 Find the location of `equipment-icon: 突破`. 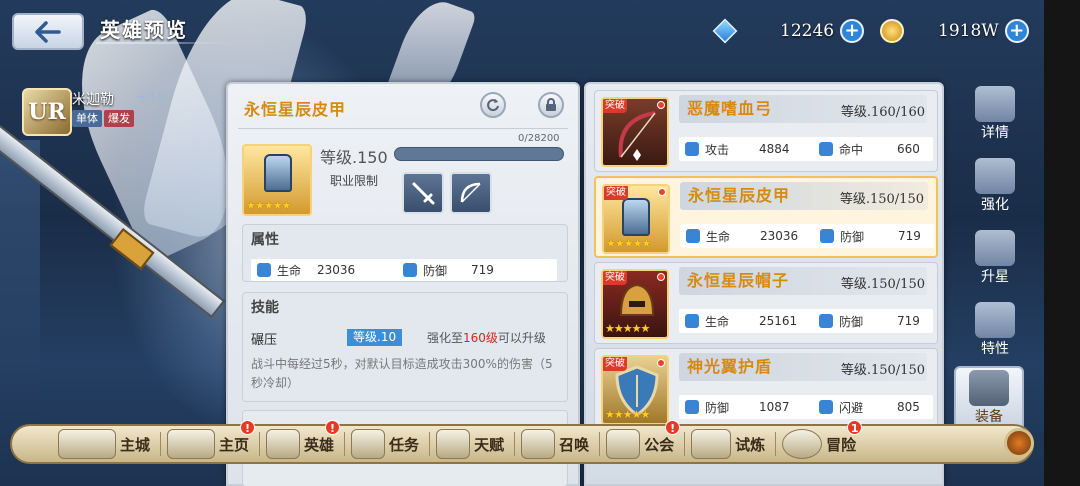

equipment-icon: 突破 is located at coordinates (635, 132).